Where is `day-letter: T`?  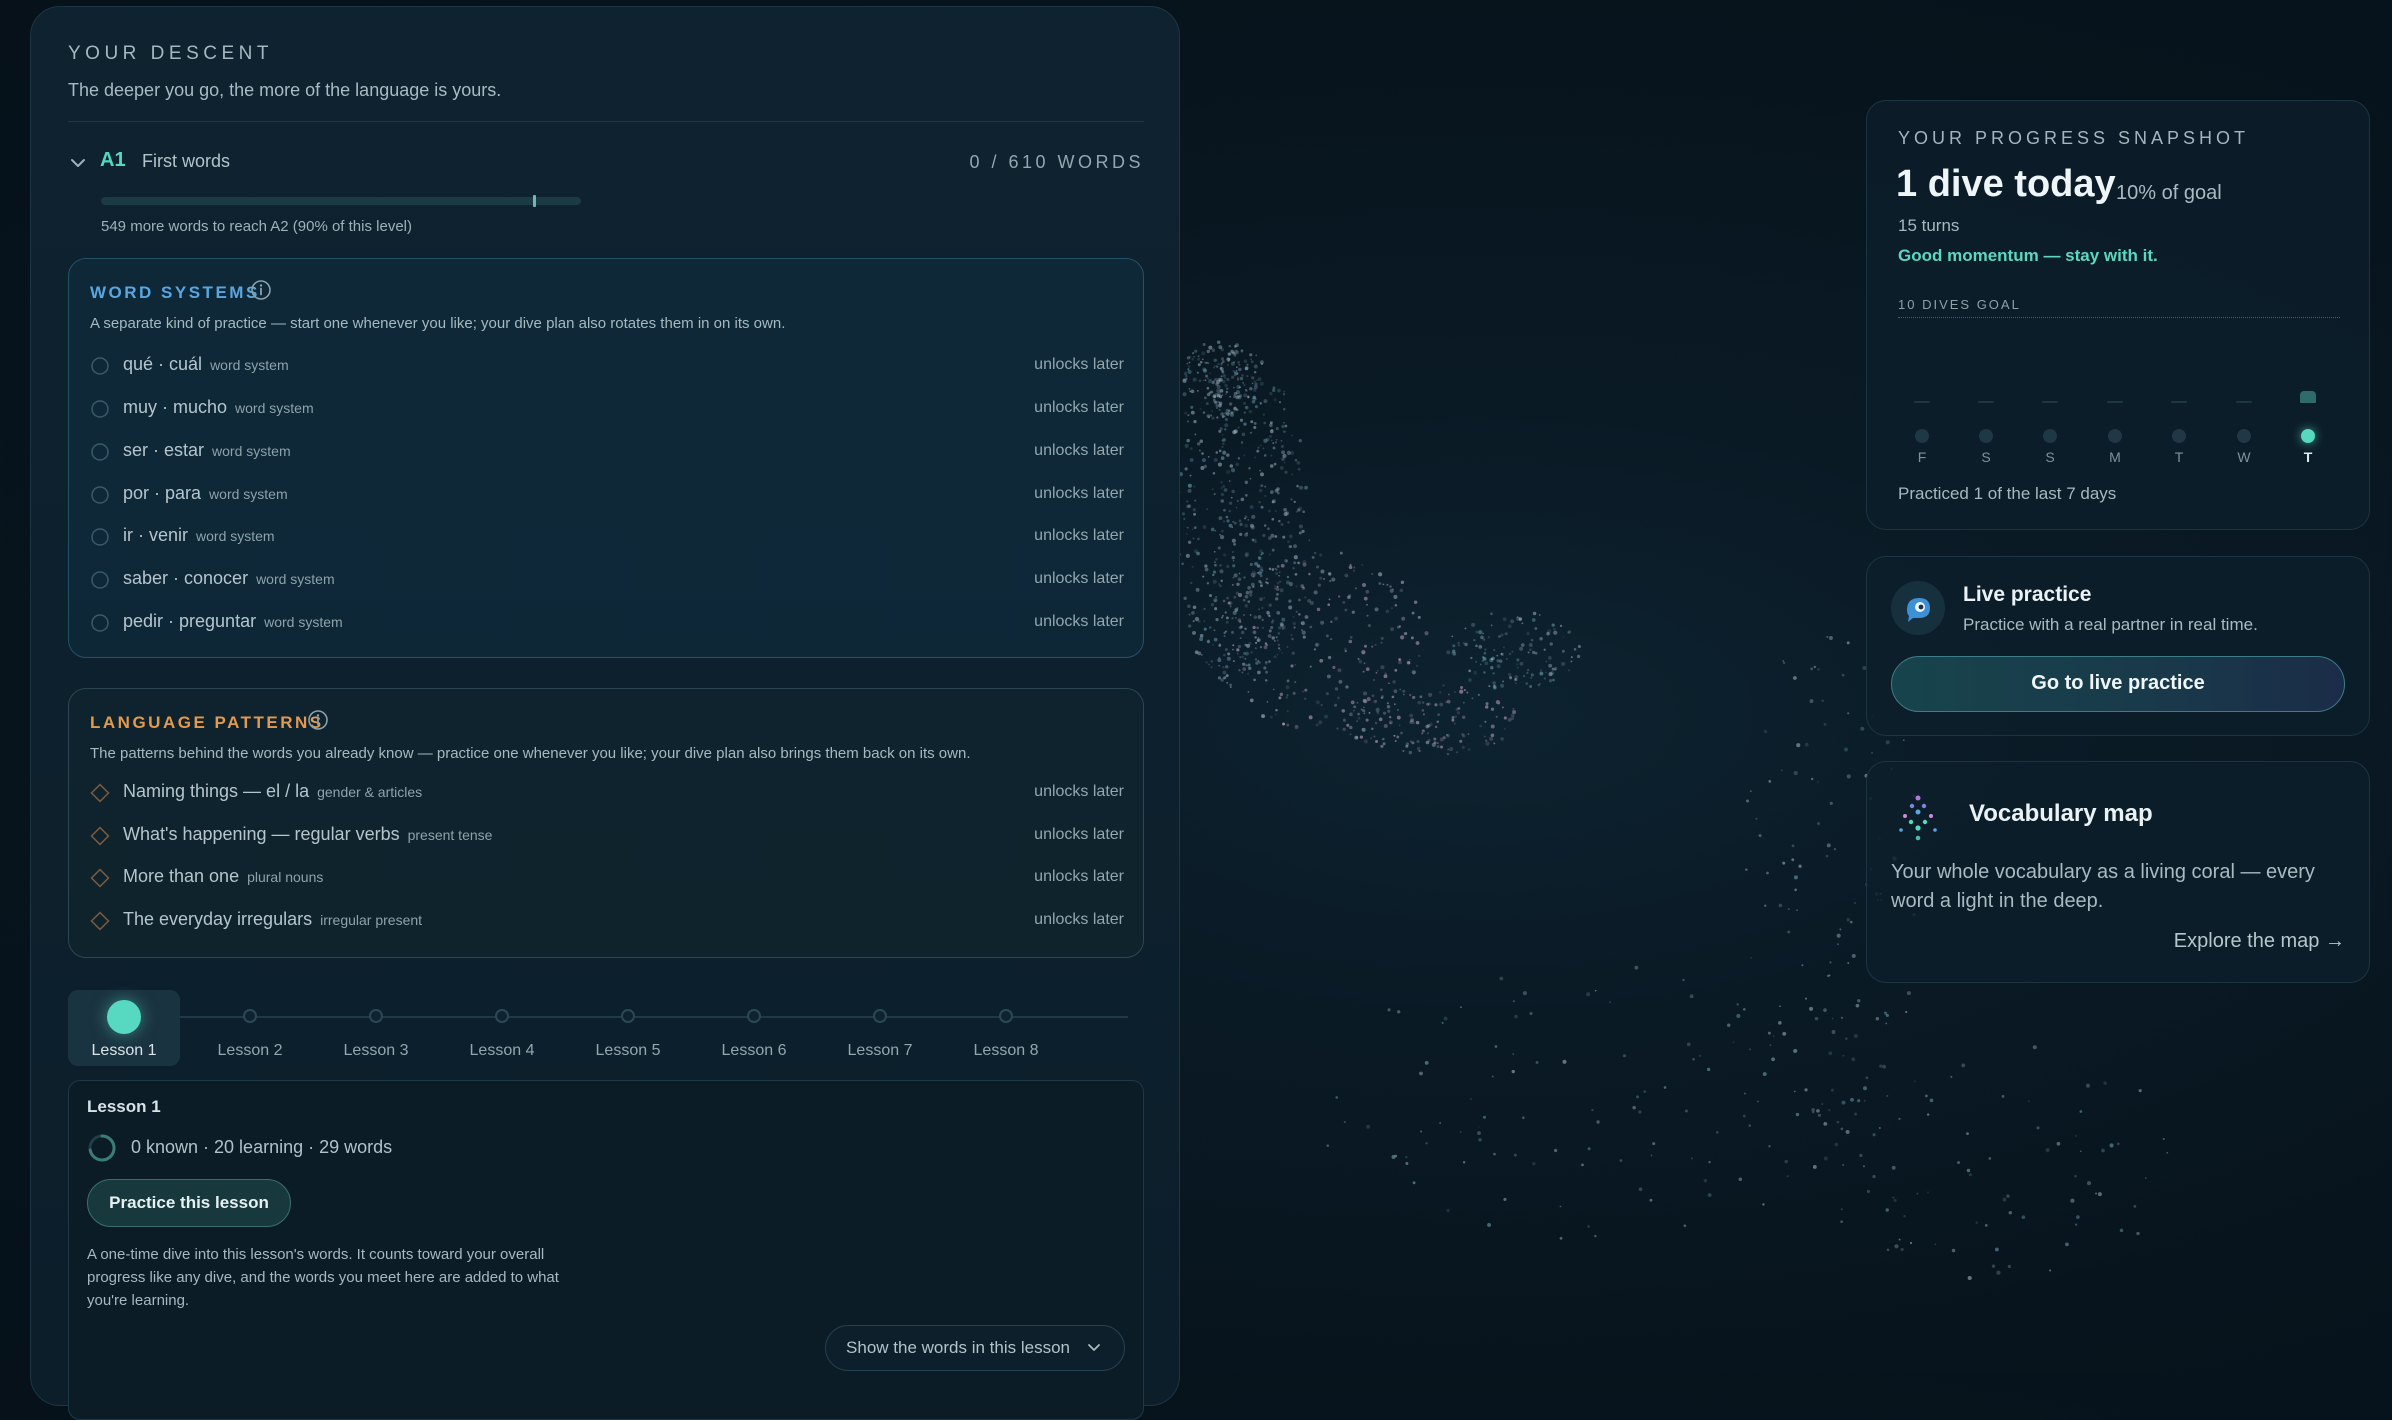
day-letter: T is located at coordinates (2179, 457).